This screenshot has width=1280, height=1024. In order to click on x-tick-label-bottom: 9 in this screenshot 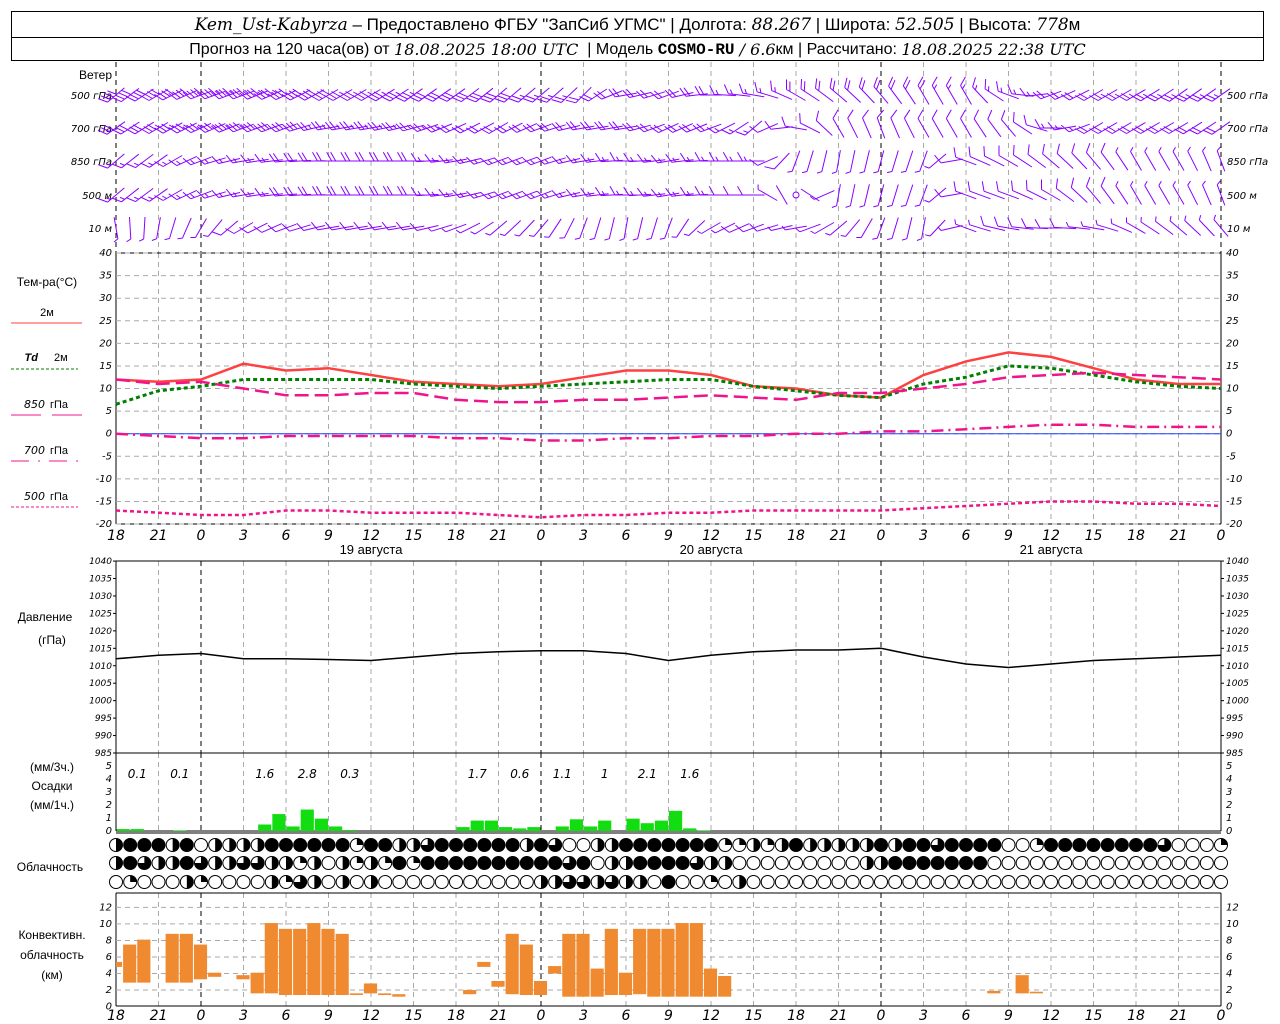, I will do `click(1008, 1016)`.